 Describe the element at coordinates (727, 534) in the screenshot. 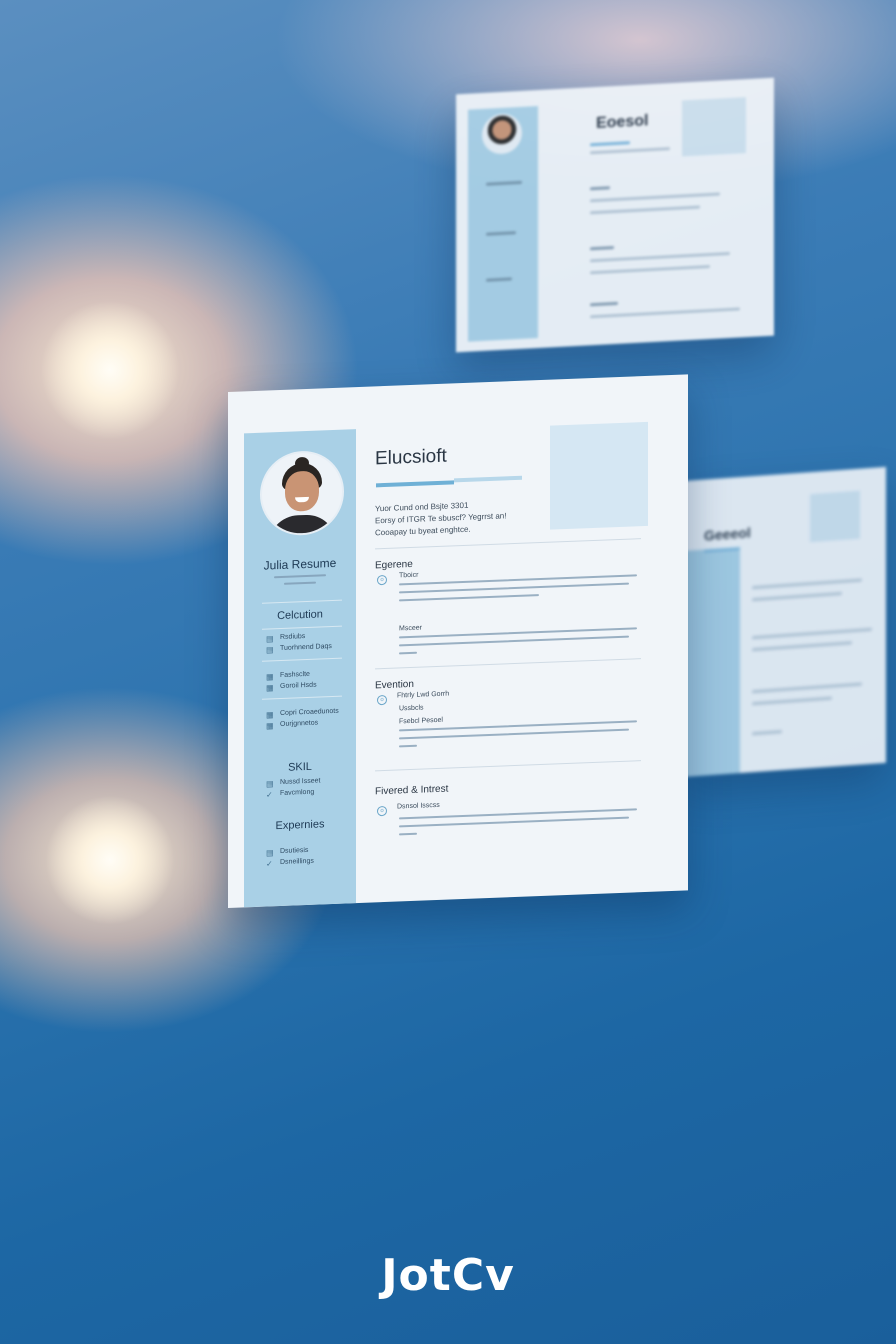

I see `back-resume-2-title: Geeeol` at that location.